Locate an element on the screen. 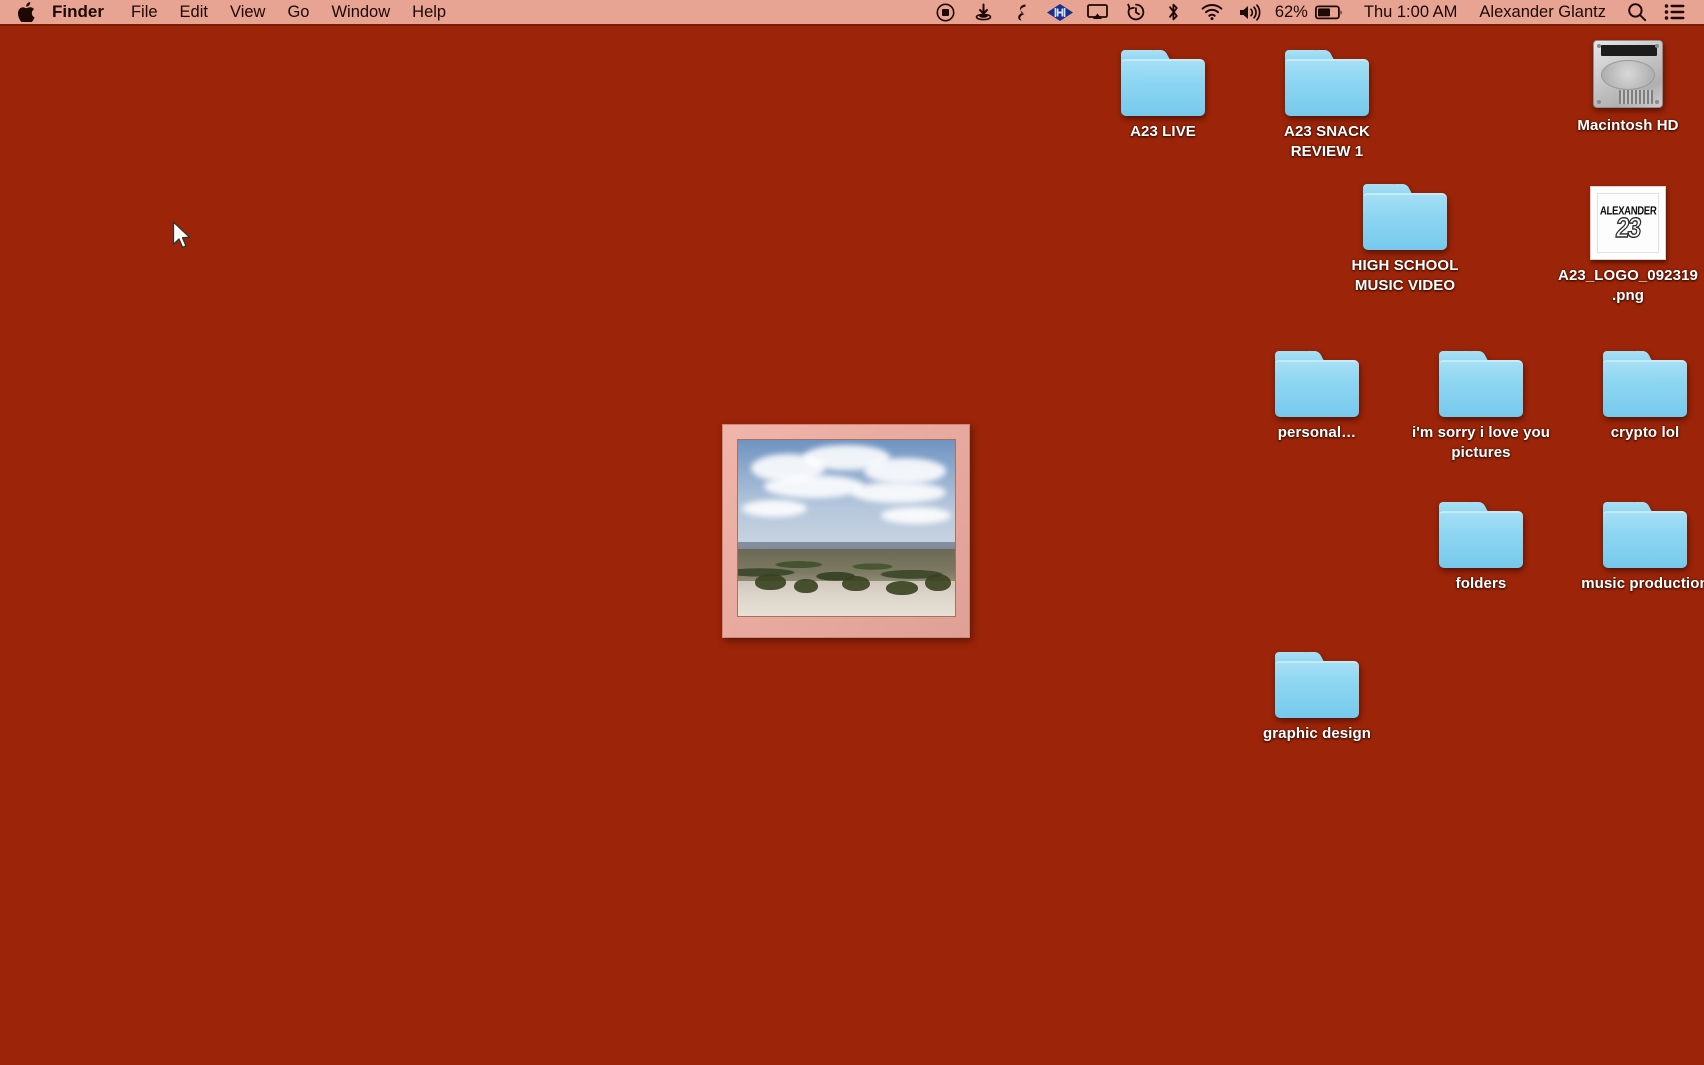 The width and height of the screenshot is (1704, 1065). menu-item-view: View is located at coordinates (247, 12).